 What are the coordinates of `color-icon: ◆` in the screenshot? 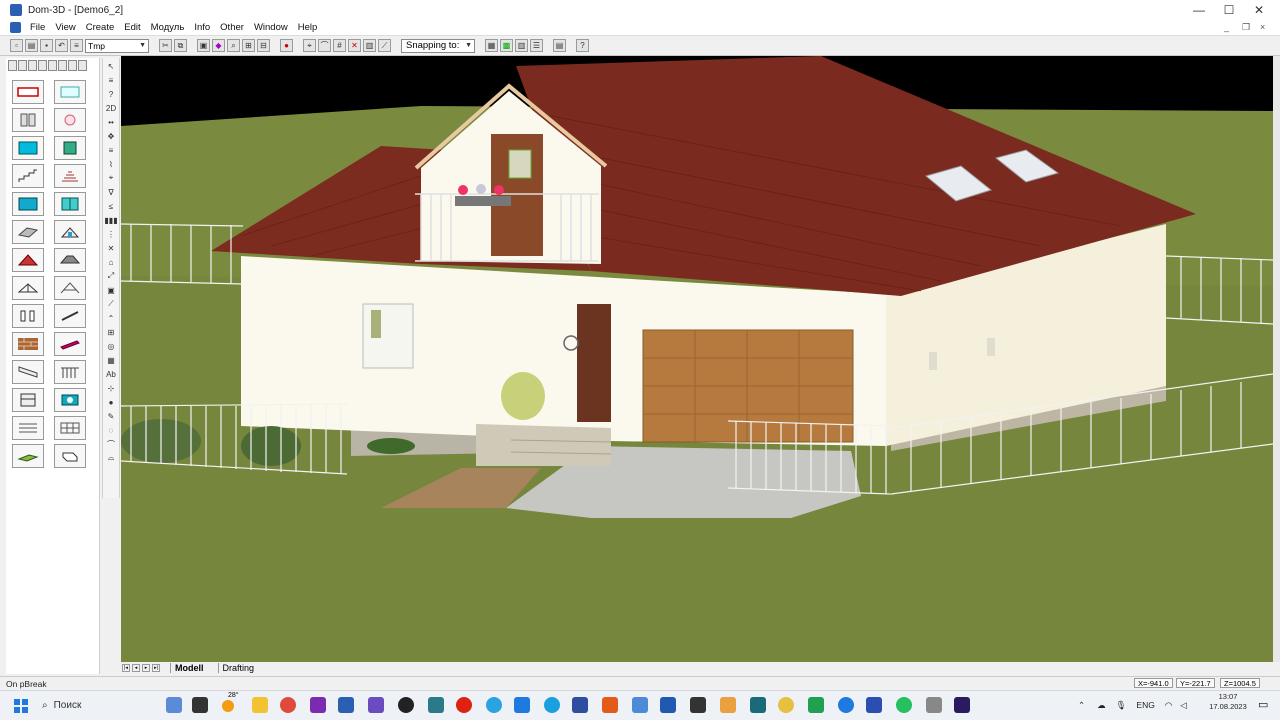 It's located at (218, 45).